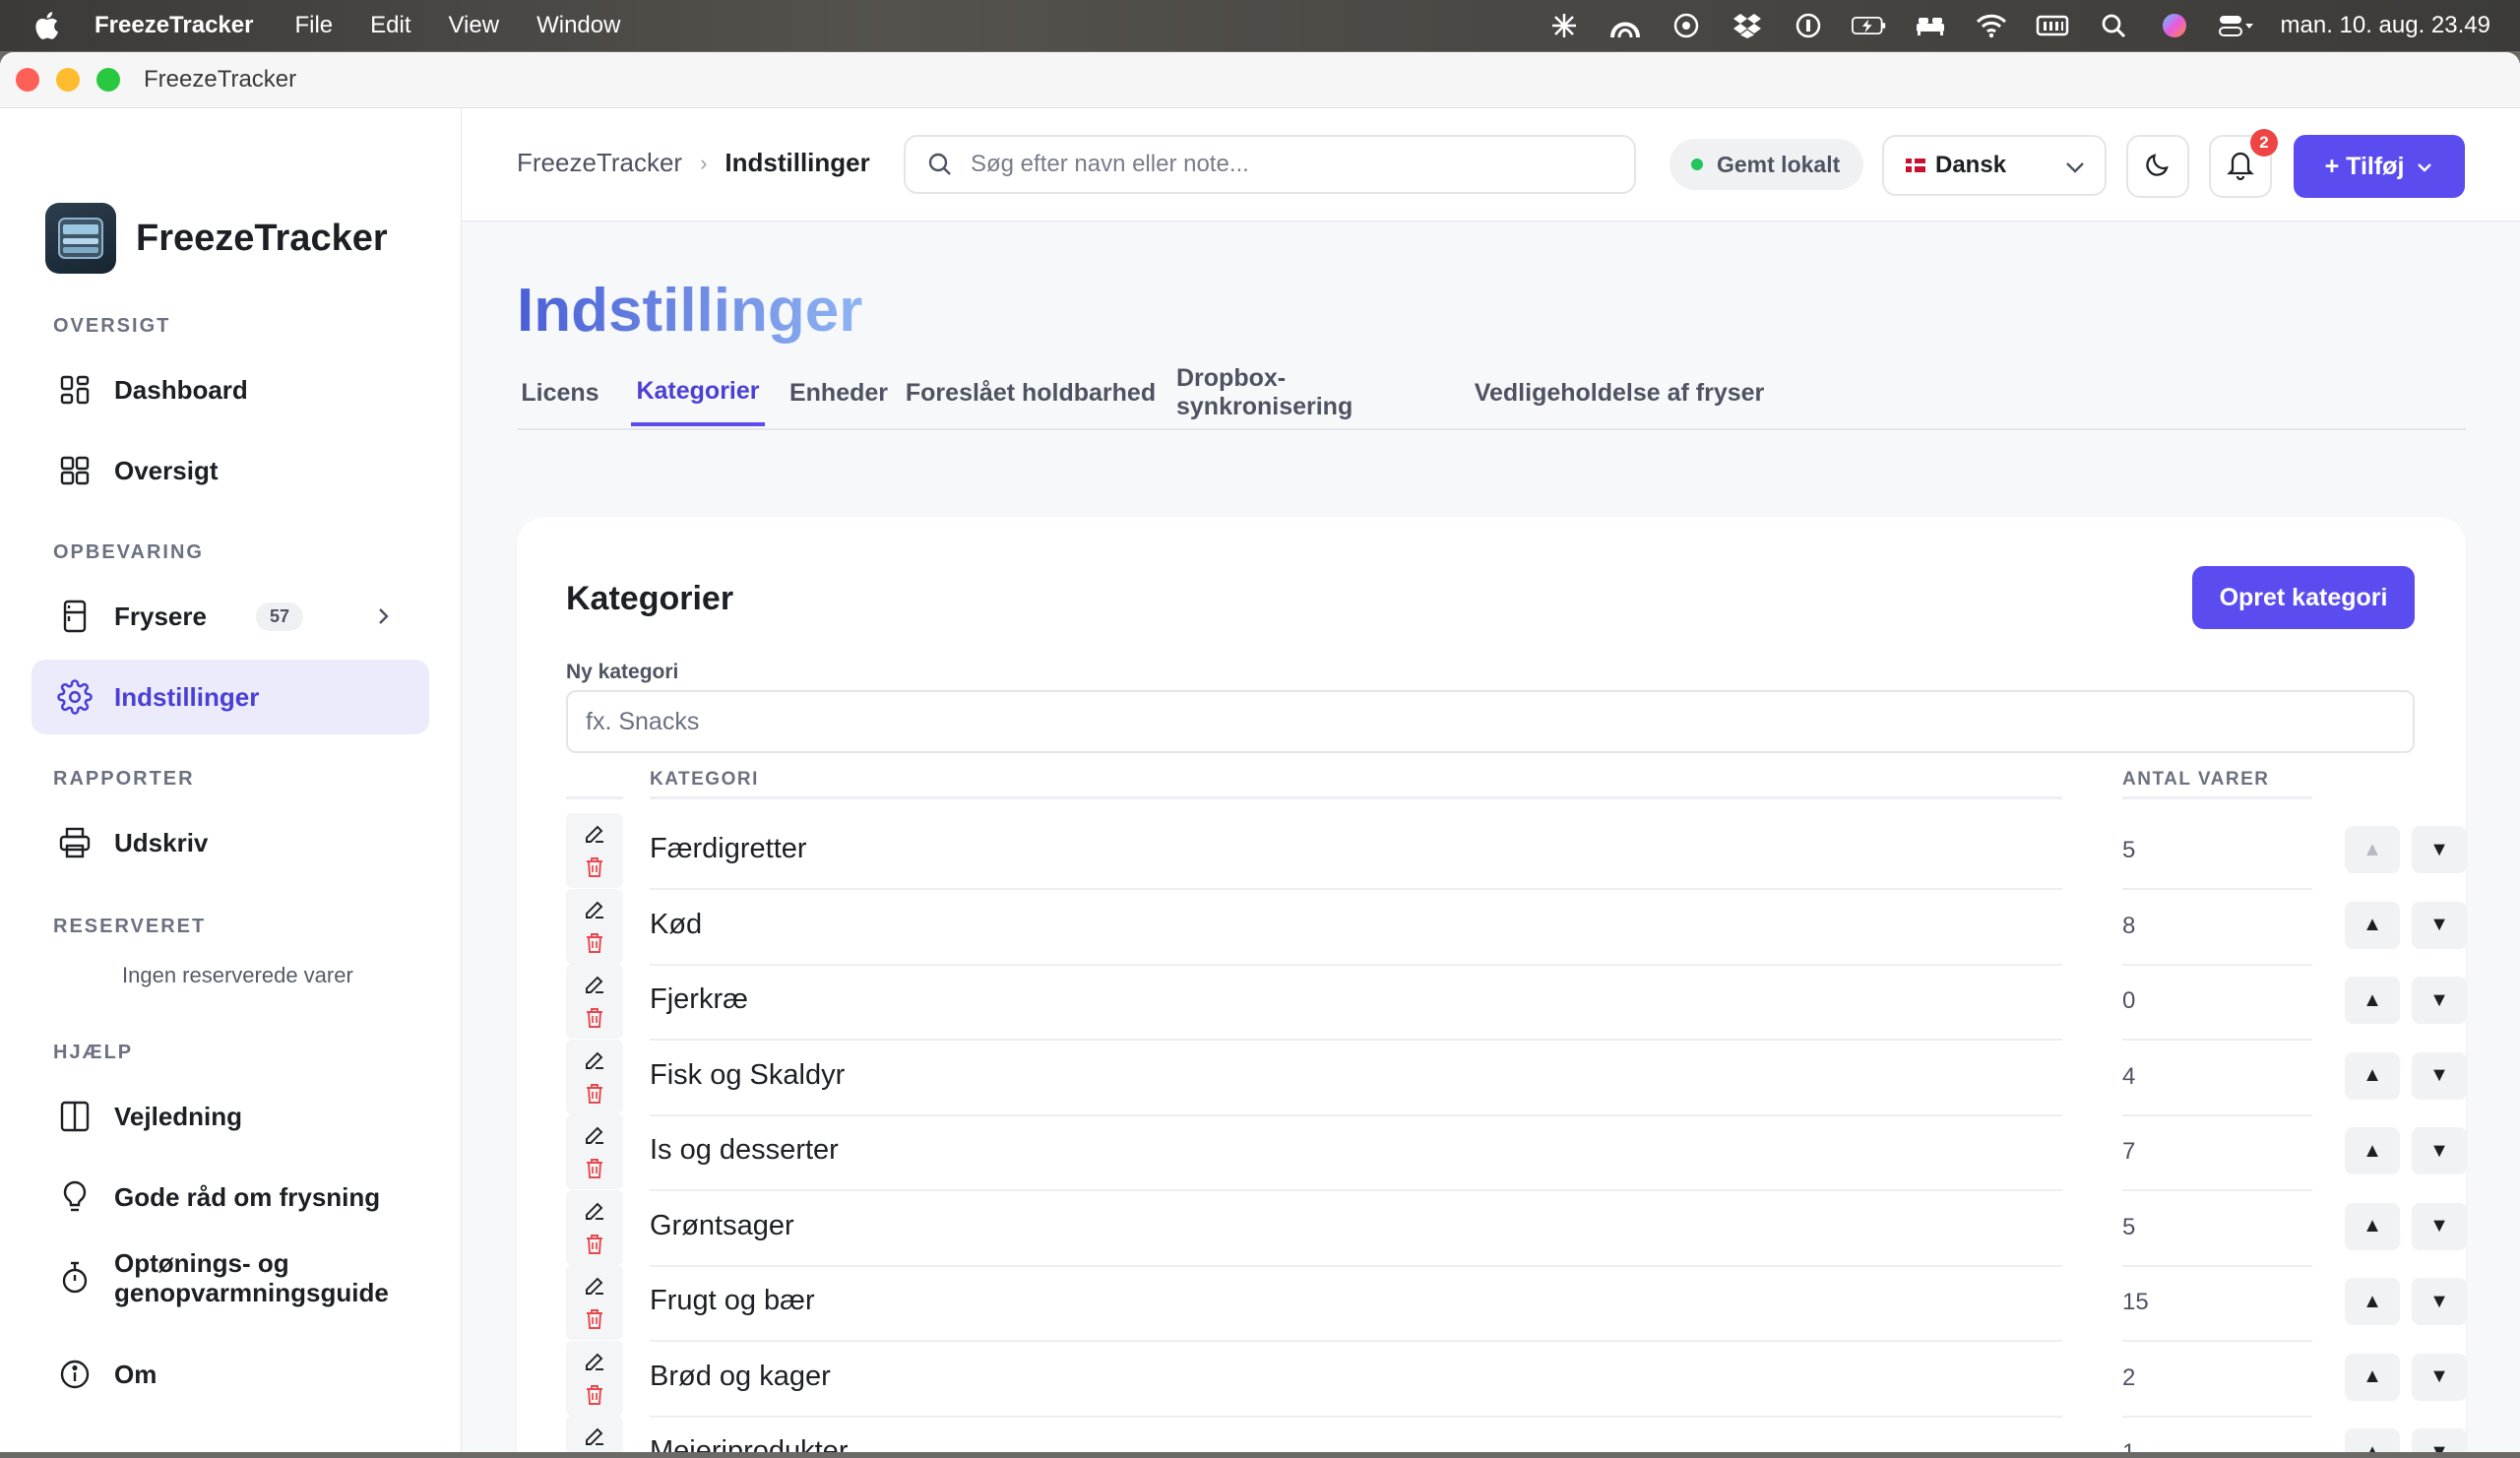  Describe the element at coordinates (1316, 392) in the screenshot. I see `tab-dropbox-sync: Dropbox-synkronisering` at that location.